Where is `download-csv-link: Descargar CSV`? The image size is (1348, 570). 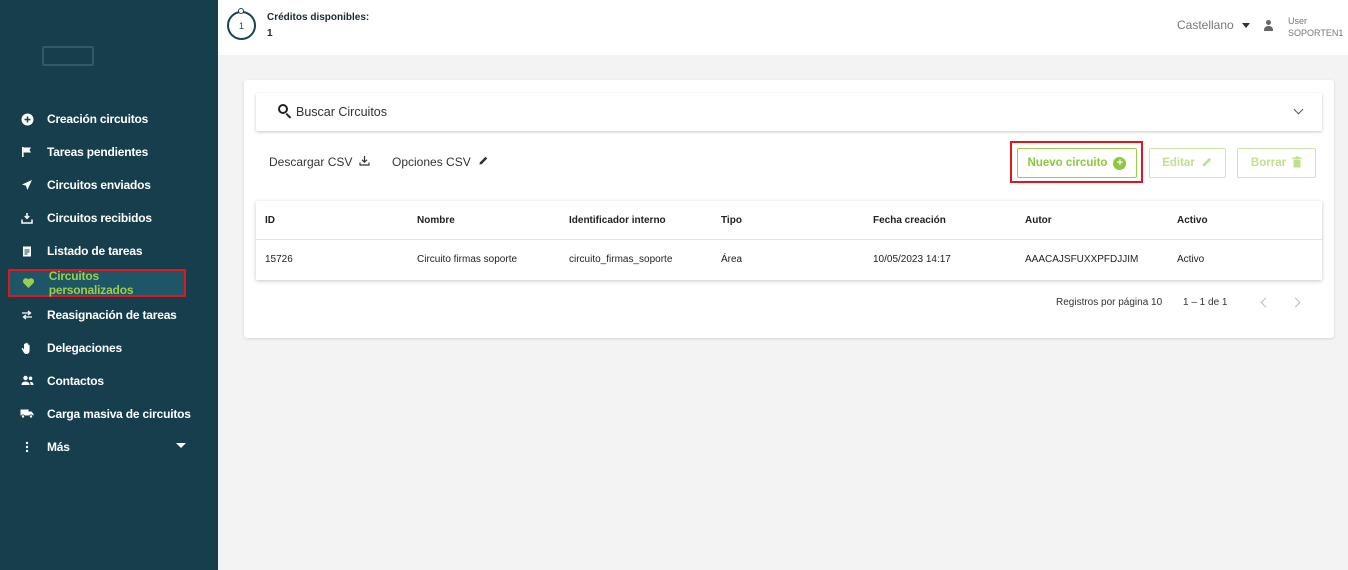 download-csv-link: Descargar CSV is located at coordinates (319, 162).